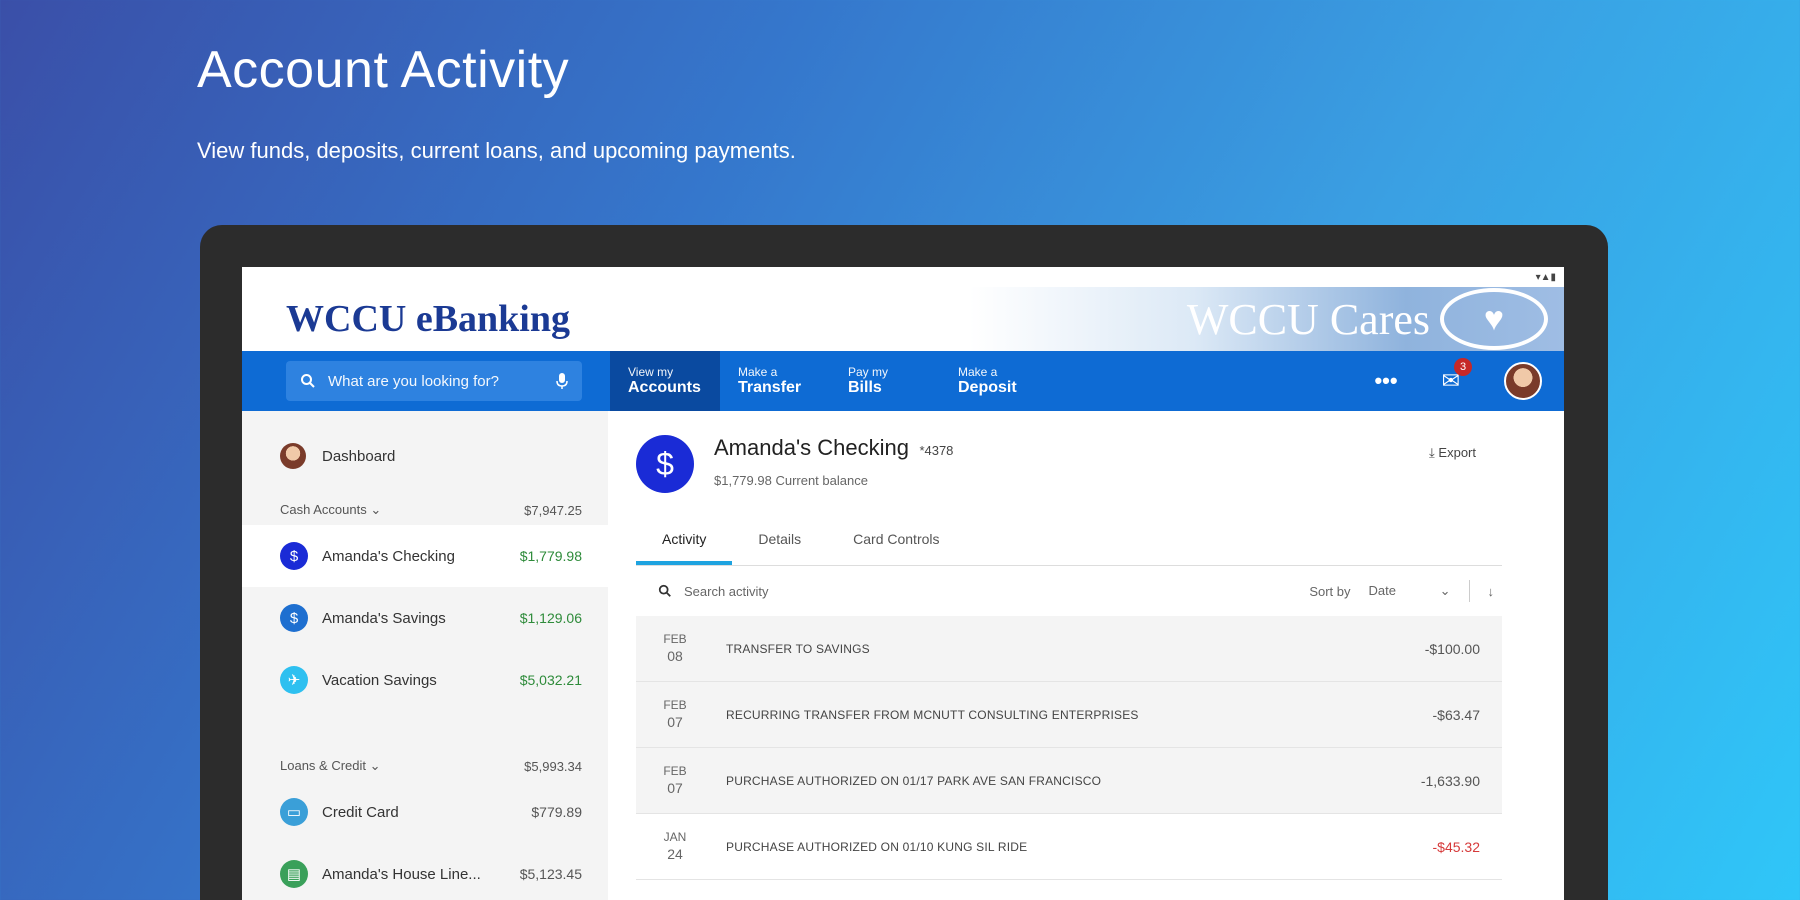  What do you see at coordinates (675, 722) in the screenshot?
I see `date-day: 07` at bounding box center [675, 722].